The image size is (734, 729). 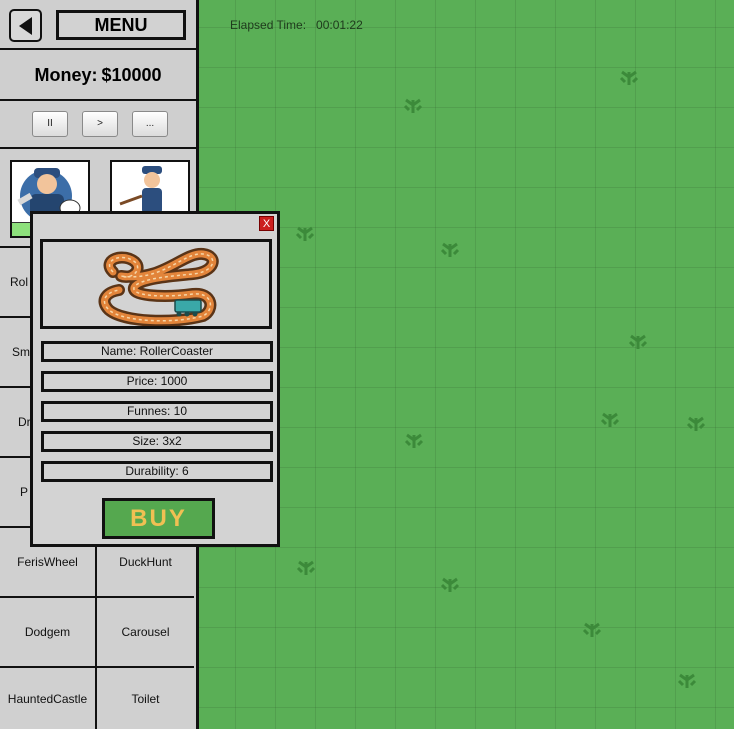 What do you see at coordinates (19, 282) in the screenshot?
I see `attraction-label: Rol` at bounding box center [19, 282].